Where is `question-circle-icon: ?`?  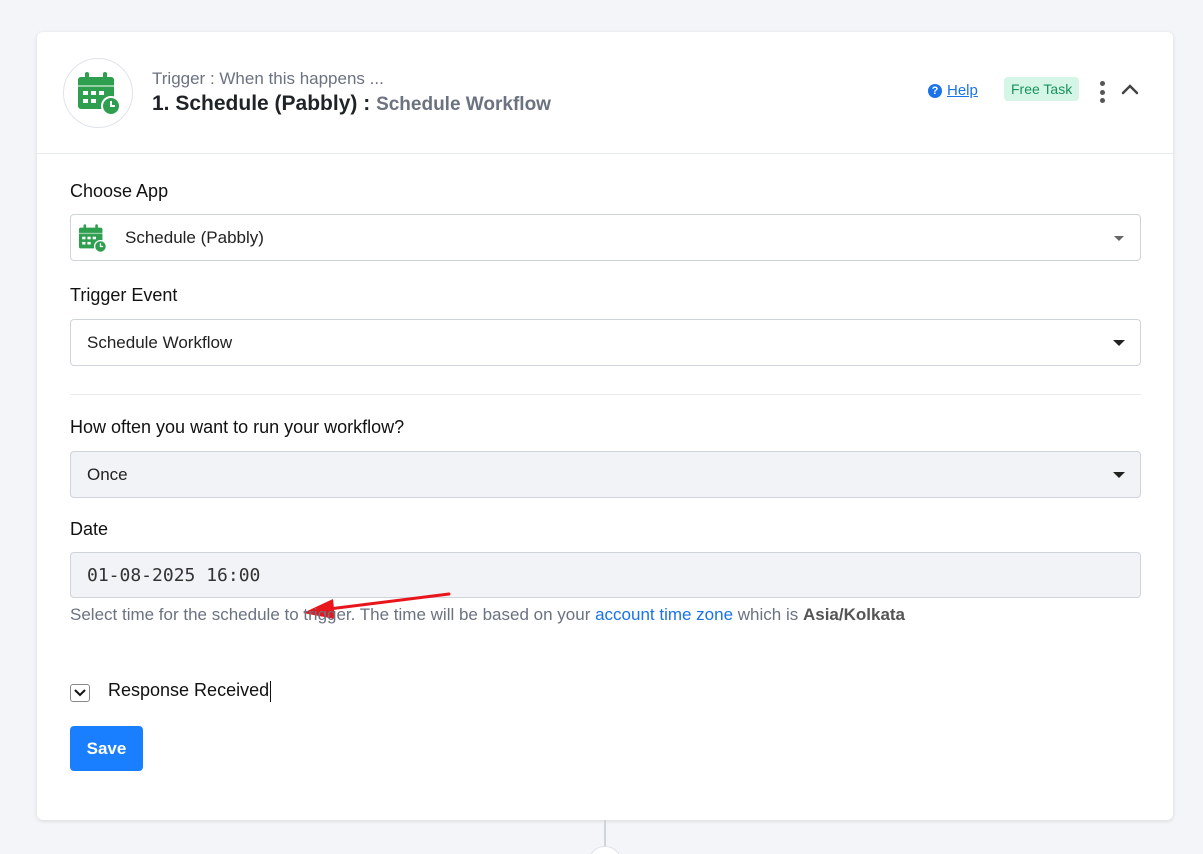 question-circle-icon: ? is located at coordinates (935, 90).